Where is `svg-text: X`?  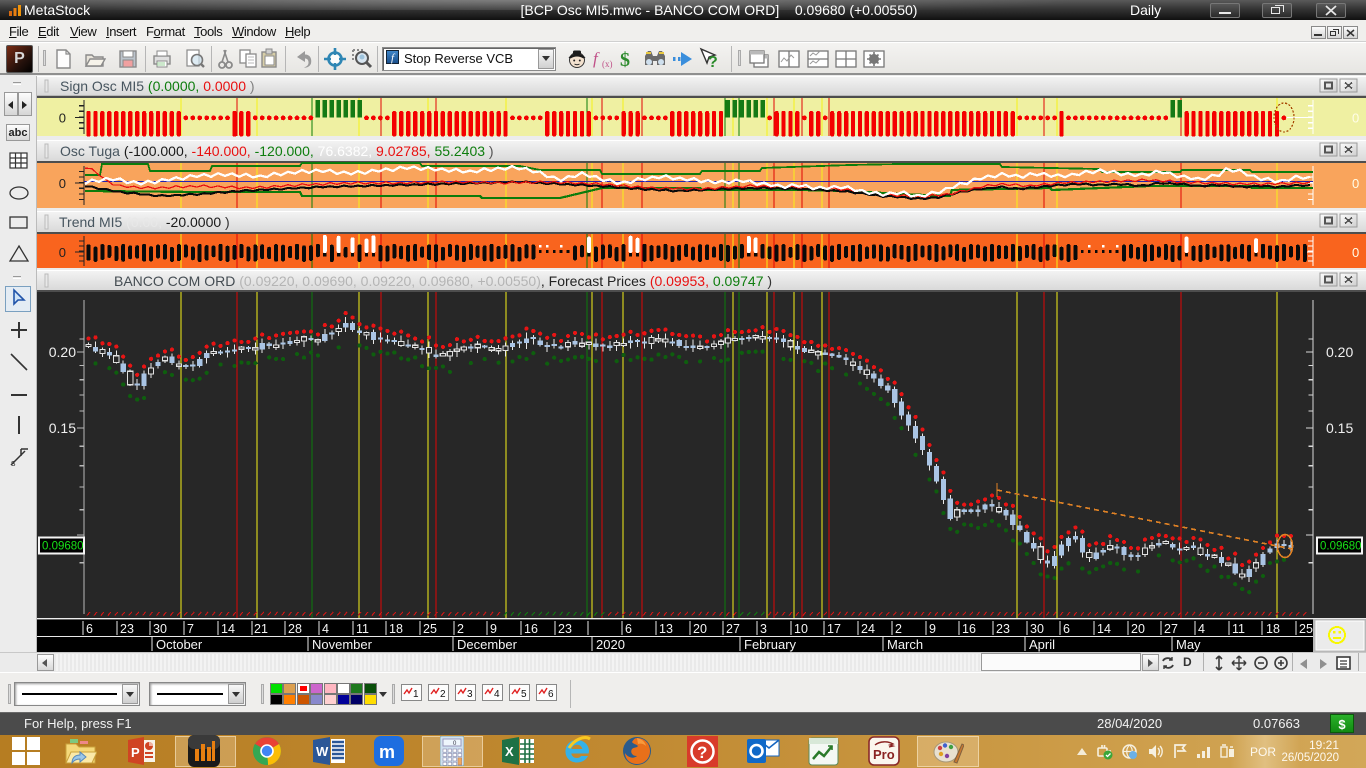 svg-text: X is located at coordinates (509, 751).